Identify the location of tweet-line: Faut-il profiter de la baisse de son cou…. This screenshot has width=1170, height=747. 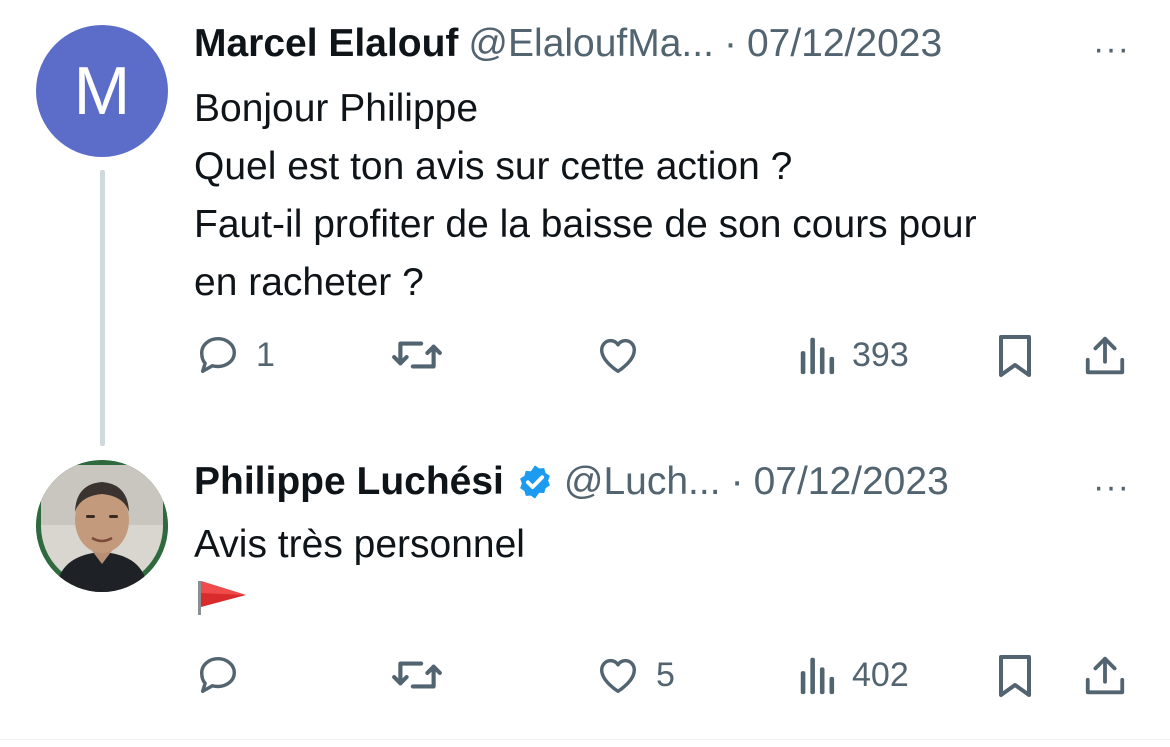
(585, 224).